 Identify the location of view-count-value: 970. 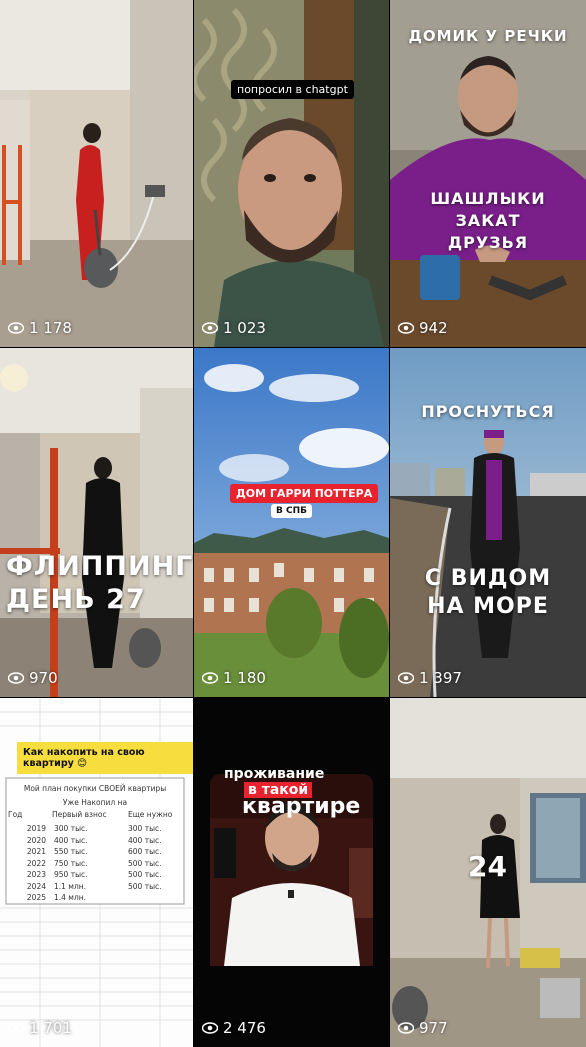
(43, 678).